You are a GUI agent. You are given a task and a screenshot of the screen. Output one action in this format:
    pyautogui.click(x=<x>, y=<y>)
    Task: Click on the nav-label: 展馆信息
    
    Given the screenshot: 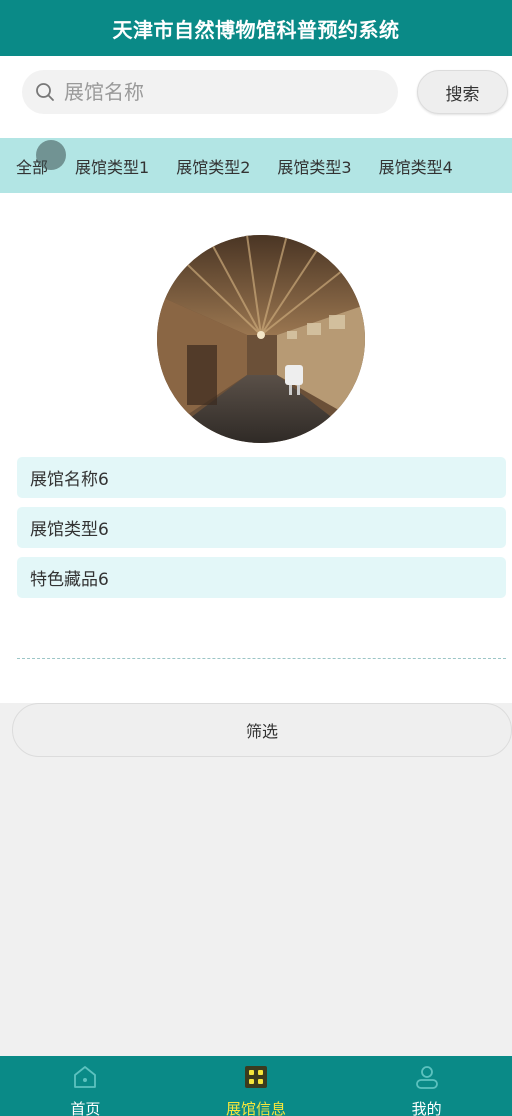 What is the action you would take?
    pyautogui.click(x=256, y=1108)
    